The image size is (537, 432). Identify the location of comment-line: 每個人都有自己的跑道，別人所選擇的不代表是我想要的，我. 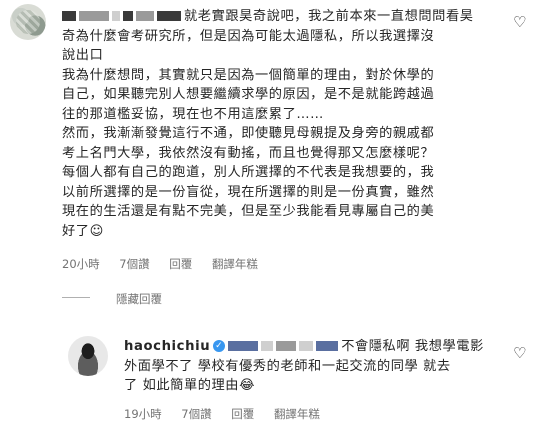
(248, 172).